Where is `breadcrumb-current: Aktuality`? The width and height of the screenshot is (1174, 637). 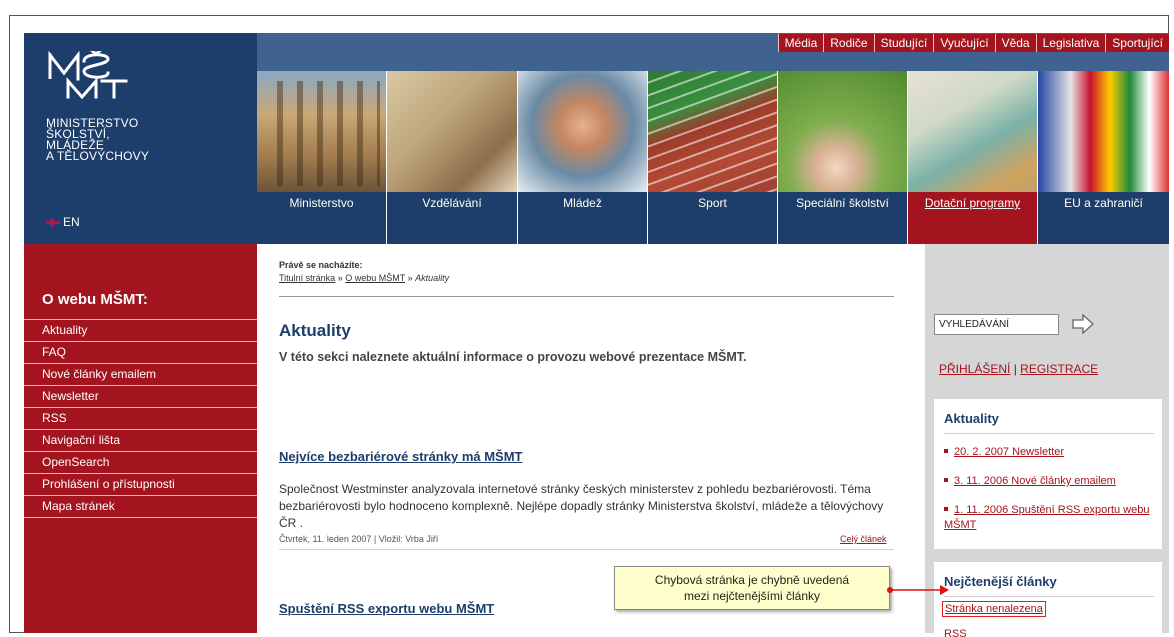
breadcrumb-current: Aktuality is located at coordinates (432, 278).